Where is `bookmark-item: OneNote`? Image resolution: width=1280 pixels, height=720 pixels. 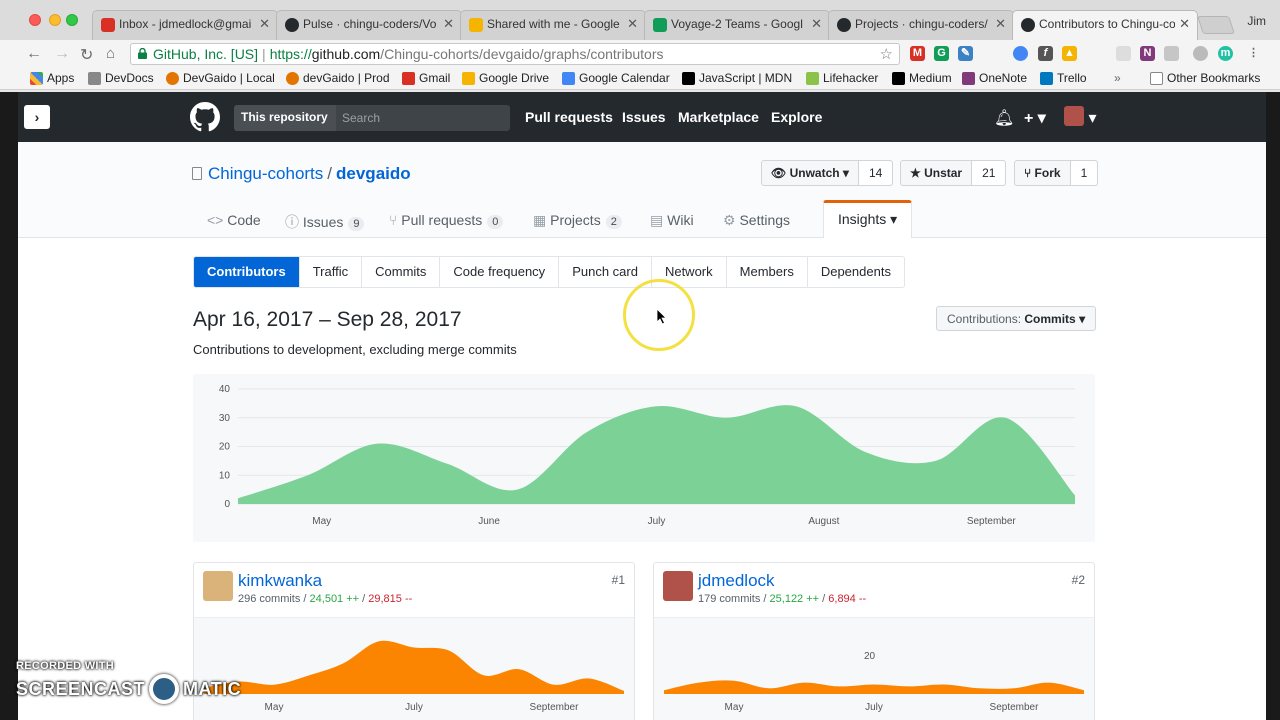
bookmark-item: OneNote is located at coordinates (994, 78).